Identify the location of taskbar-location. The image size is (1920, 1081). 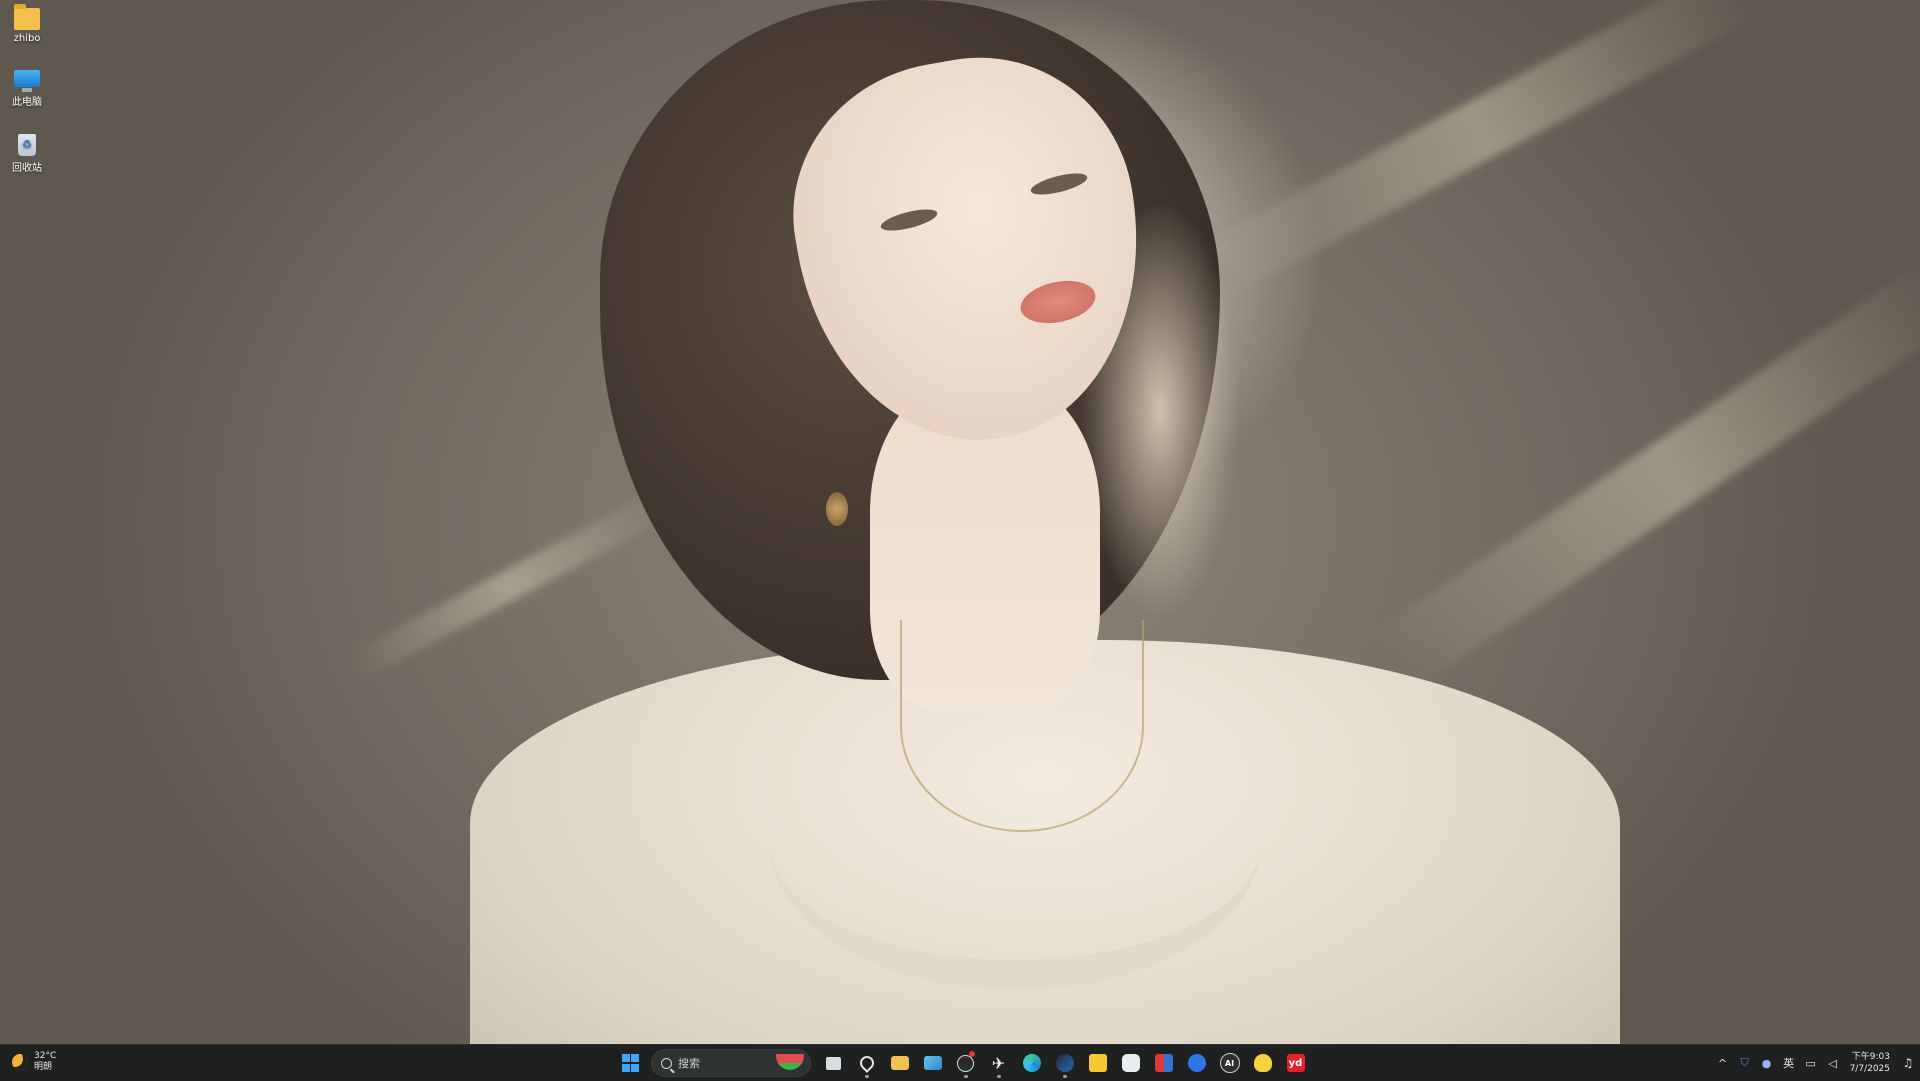
(867, 1063).